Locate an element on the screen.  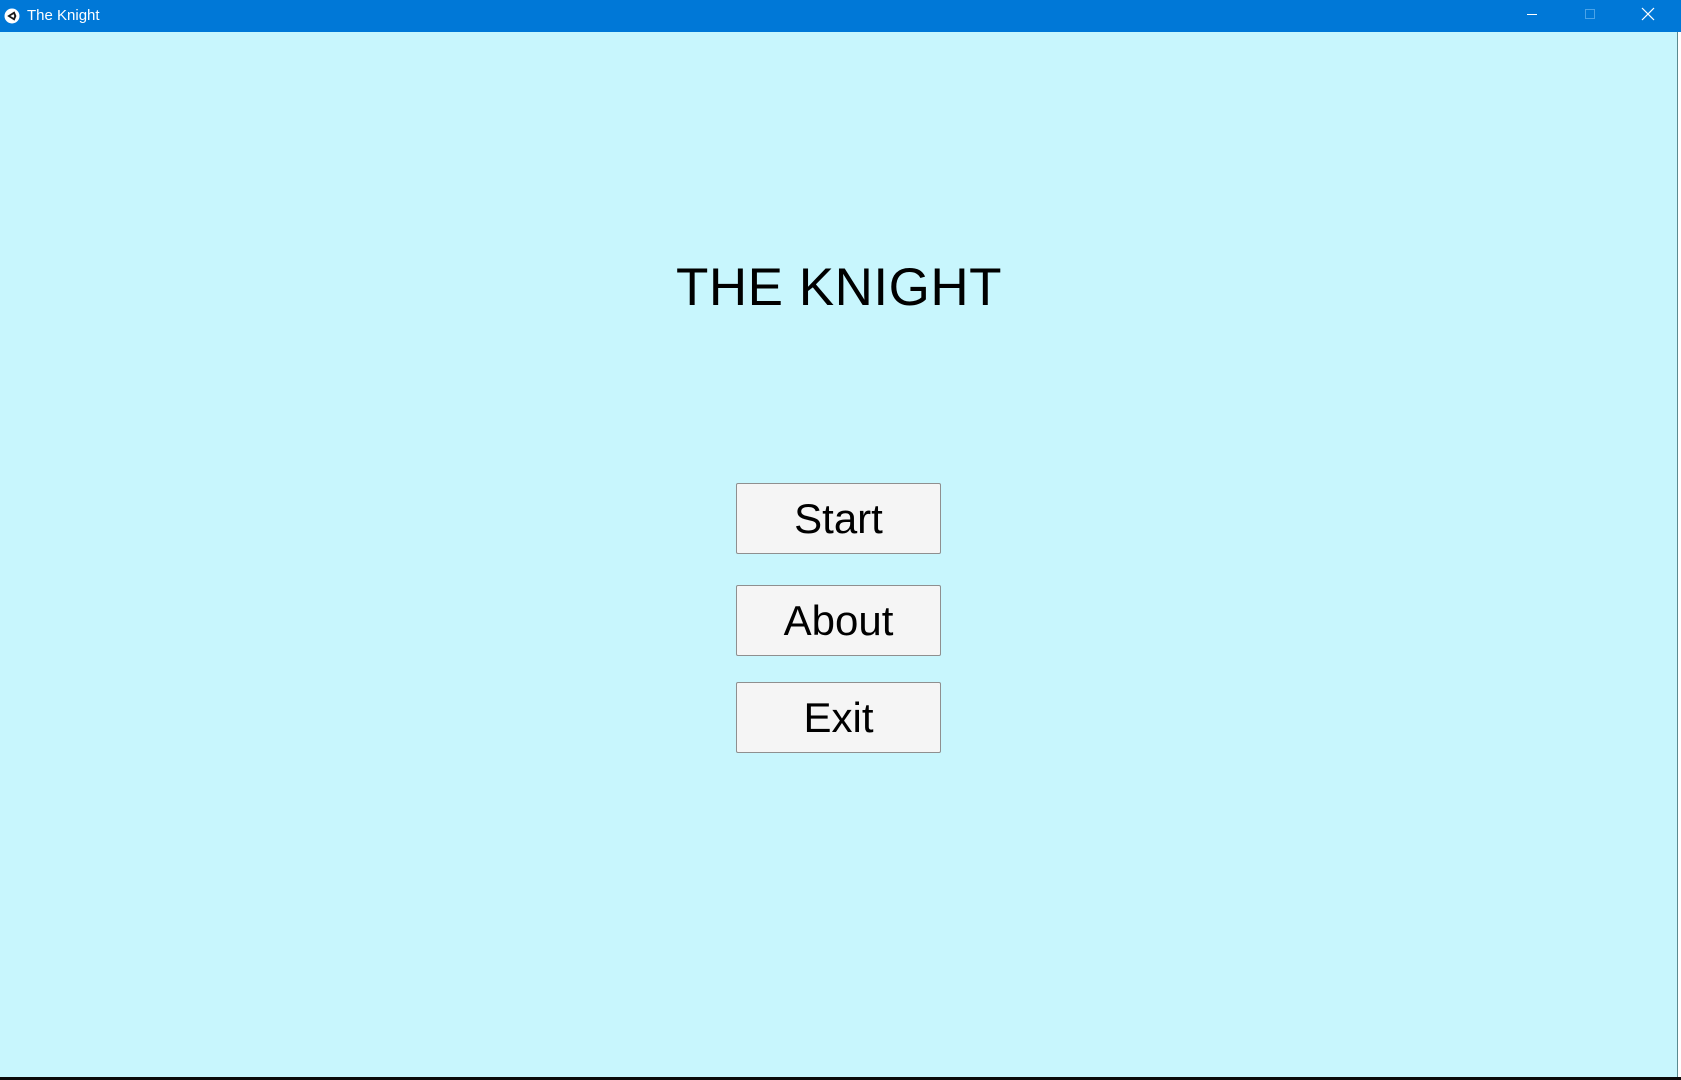
close-icon is located at coordinates (1648, 16).